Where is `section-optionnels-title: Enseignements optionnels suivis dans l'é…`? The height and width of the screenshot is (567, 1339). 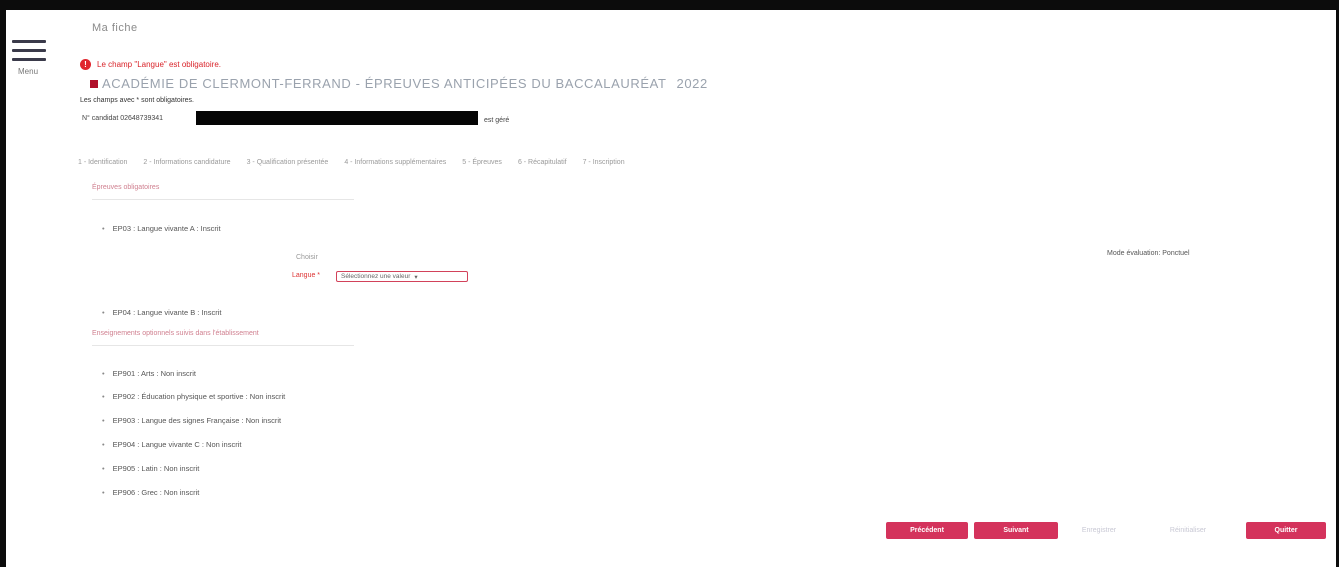
section-optionnels-title: Enseignements optionnels suivis dans l'é… is located at coordinates (175, 333).